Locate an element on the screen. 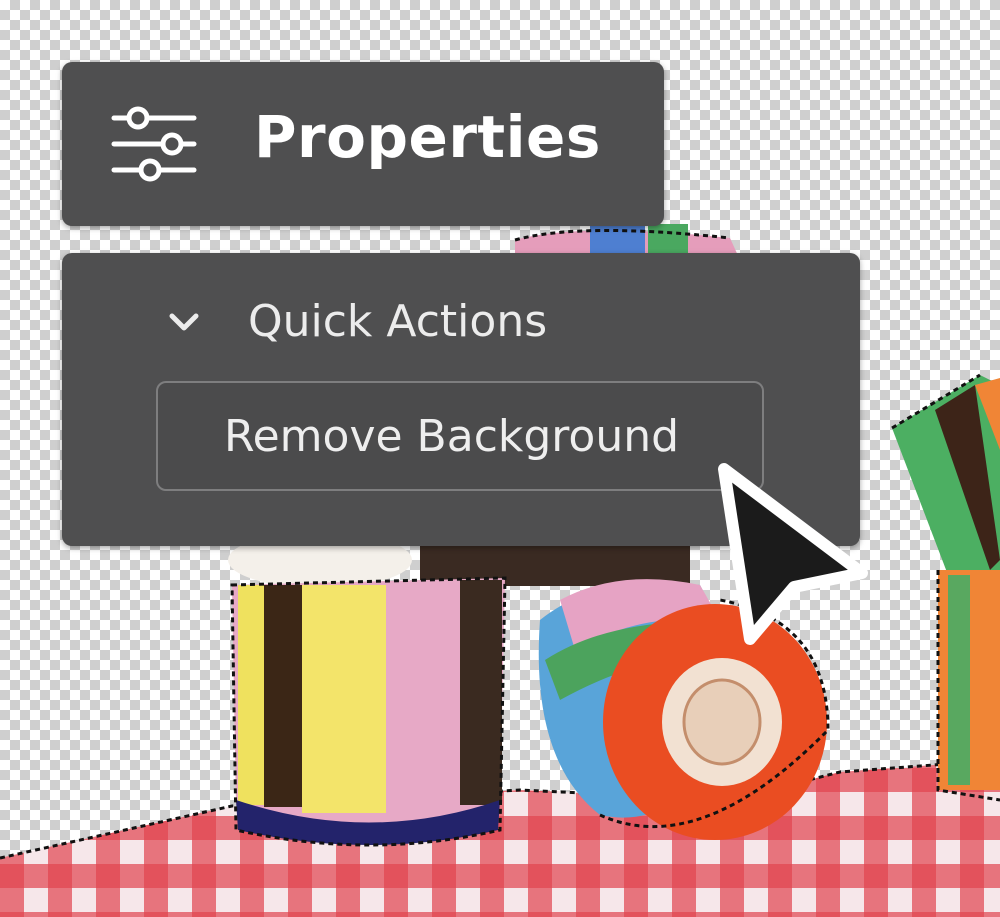 This screenshot has width=1000, height=917. chevron-down-icon is located at coordinates (184, 322).